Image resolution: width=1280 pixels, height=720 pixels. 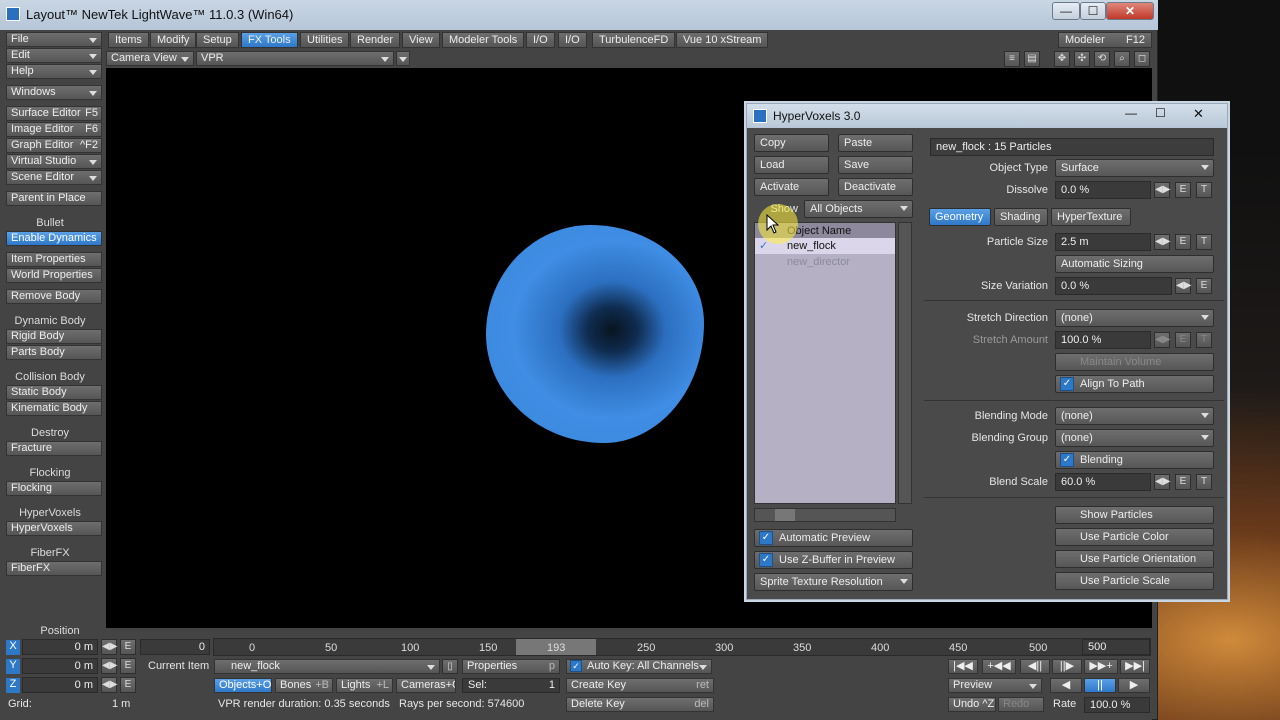 What do you see at coordinates (1062, 59) in the screenshot?
I see `pan-icon: ✥` at bounding box center [1062, 59].